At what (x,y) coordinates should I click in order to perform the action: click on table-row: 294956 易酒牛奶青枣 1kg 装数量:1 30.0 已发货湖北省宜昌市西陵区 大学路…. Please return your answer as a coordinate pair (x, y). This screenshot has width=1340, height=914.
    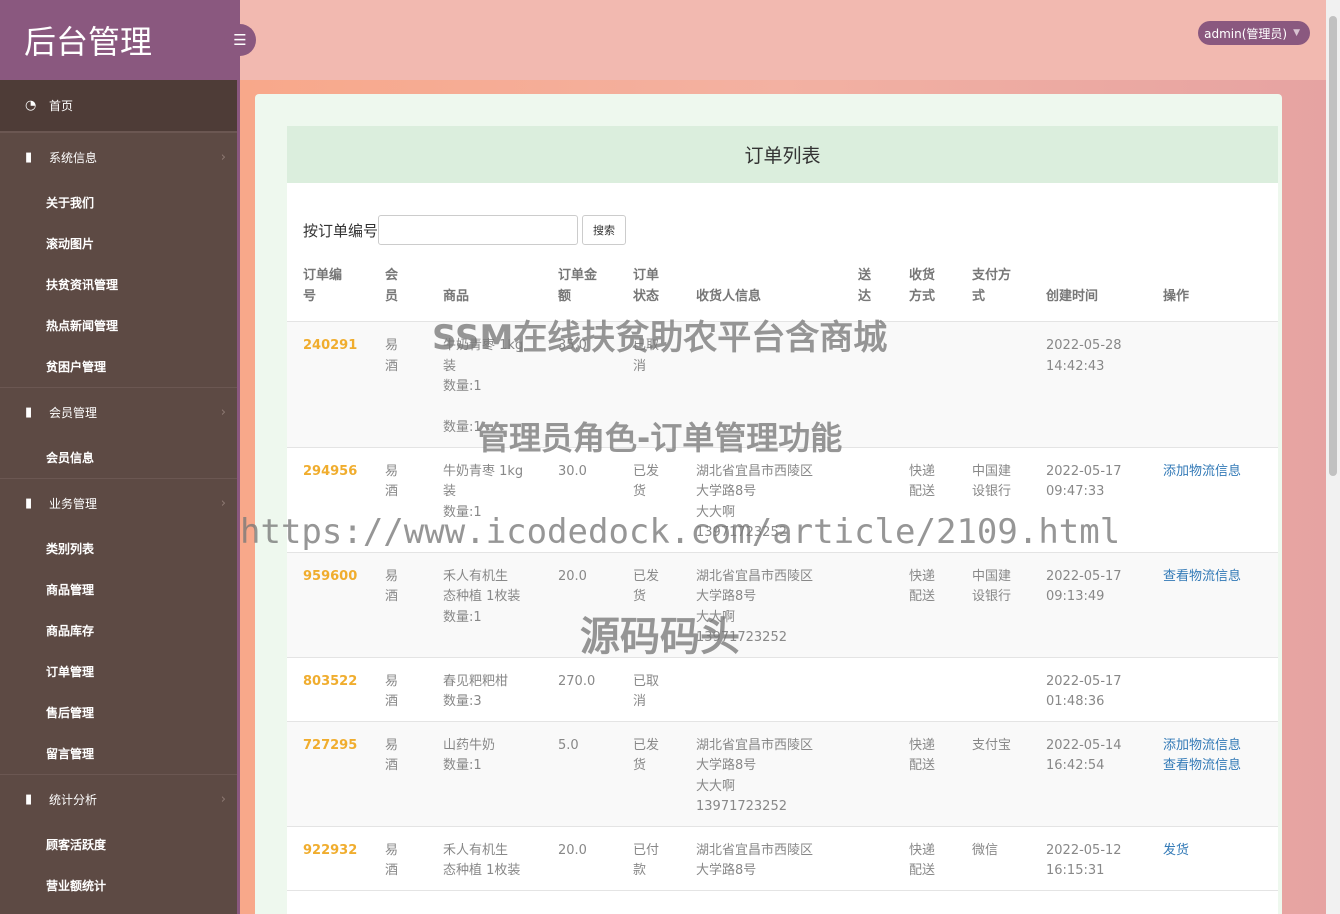
    Looking at the image, I should click on (782, 500).